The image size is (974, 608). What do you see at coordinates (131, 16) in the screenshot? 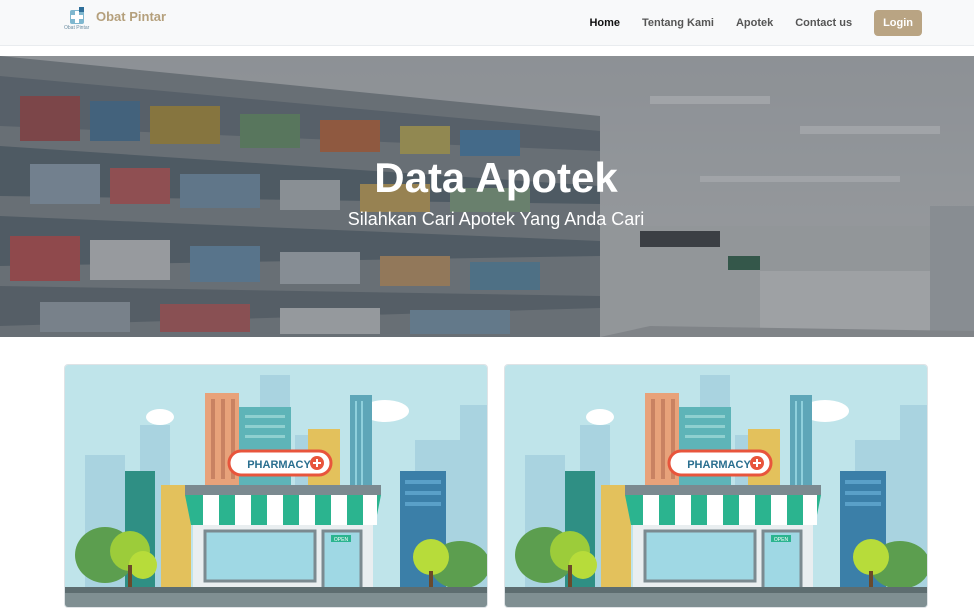
I see `brand-name: Obat Pintar` at bounding box center [131, 16].